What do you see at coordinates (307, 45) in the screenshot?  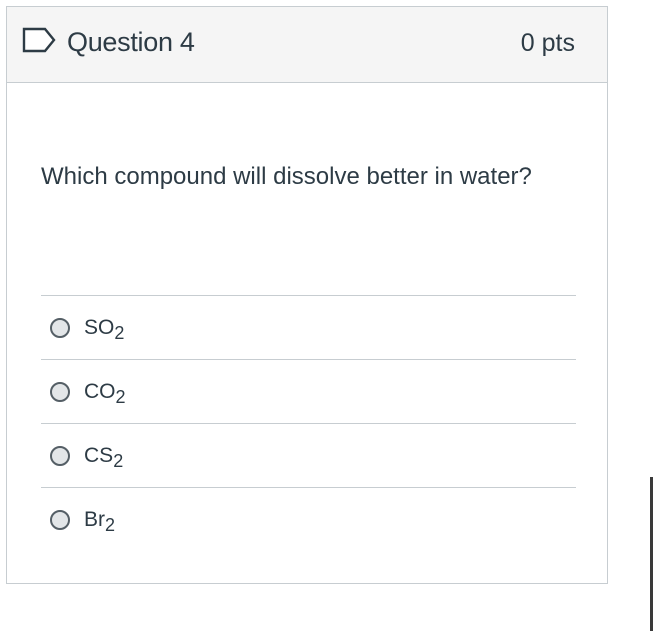 I see `question-header: Question 4 0 pts` at bounding box center [307, 45].